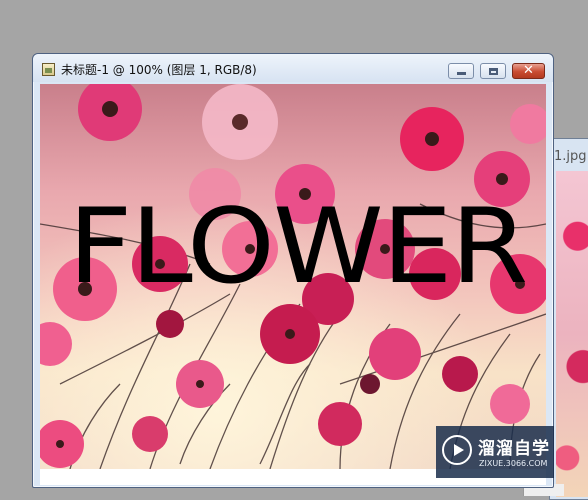  Describe the element at coordinates (293, 68) in the screenshot. I see `title-bar: 未标题-1 @ 100% (图层 1, RGB/8) ✕` at that location.